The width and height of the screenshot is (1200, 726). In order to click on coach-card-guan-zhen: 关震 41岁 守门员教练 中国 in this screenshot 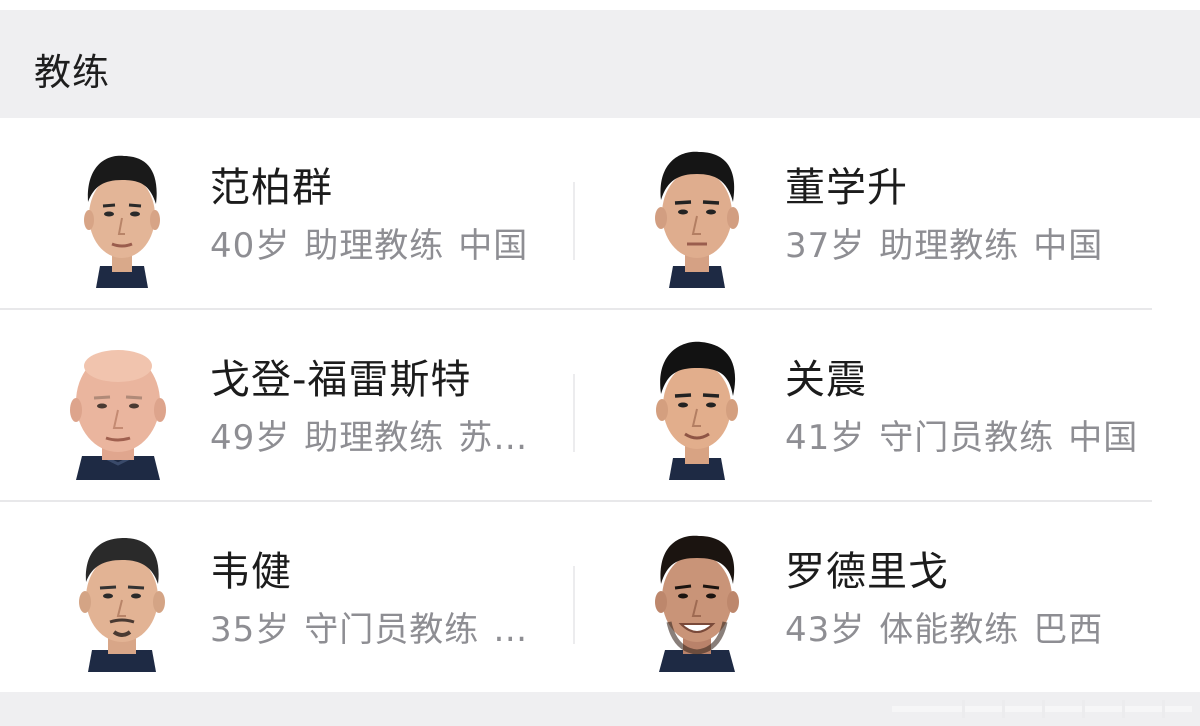, I will do `click(887, 405)`.